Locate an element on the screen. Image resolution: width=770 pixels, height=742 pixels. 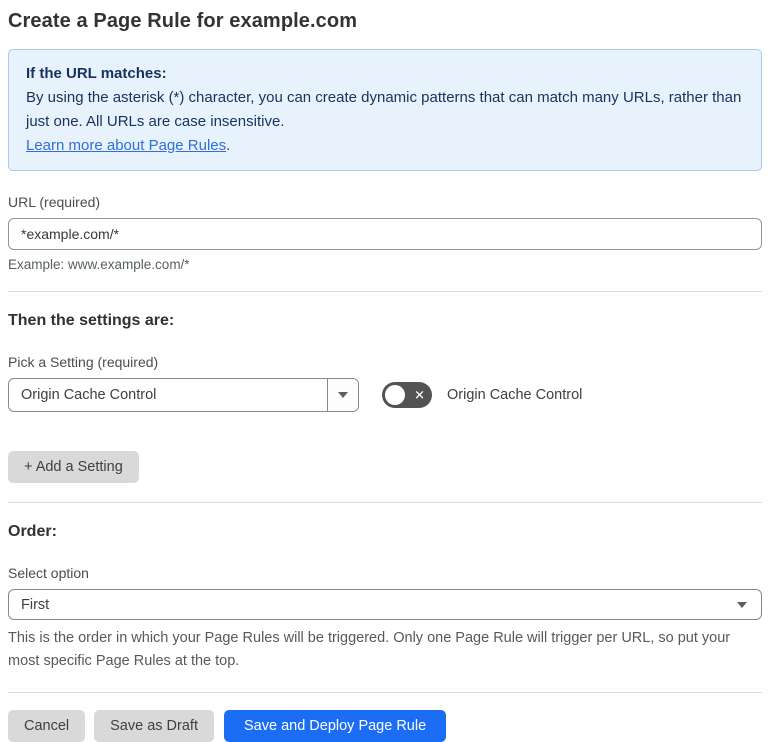
page-title: Create a Page Rule for example.com is located at coordinates (183, 21).